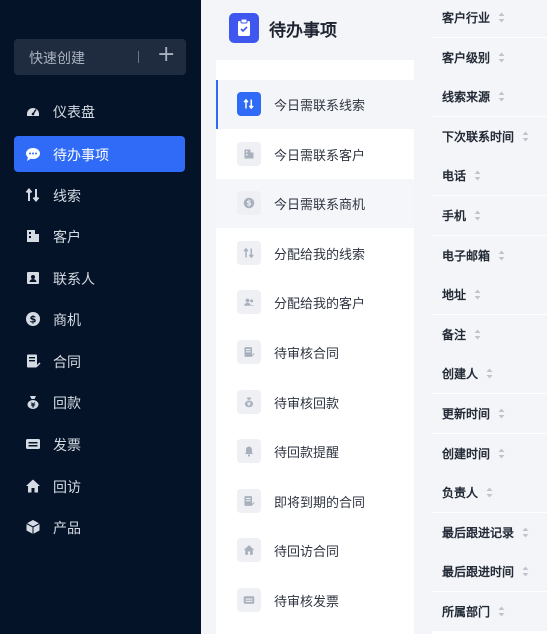 The image size is (552, 634). Describe the element at coordinates (489, 216) in the screenshot. I see `column-header: 手机` at that location.